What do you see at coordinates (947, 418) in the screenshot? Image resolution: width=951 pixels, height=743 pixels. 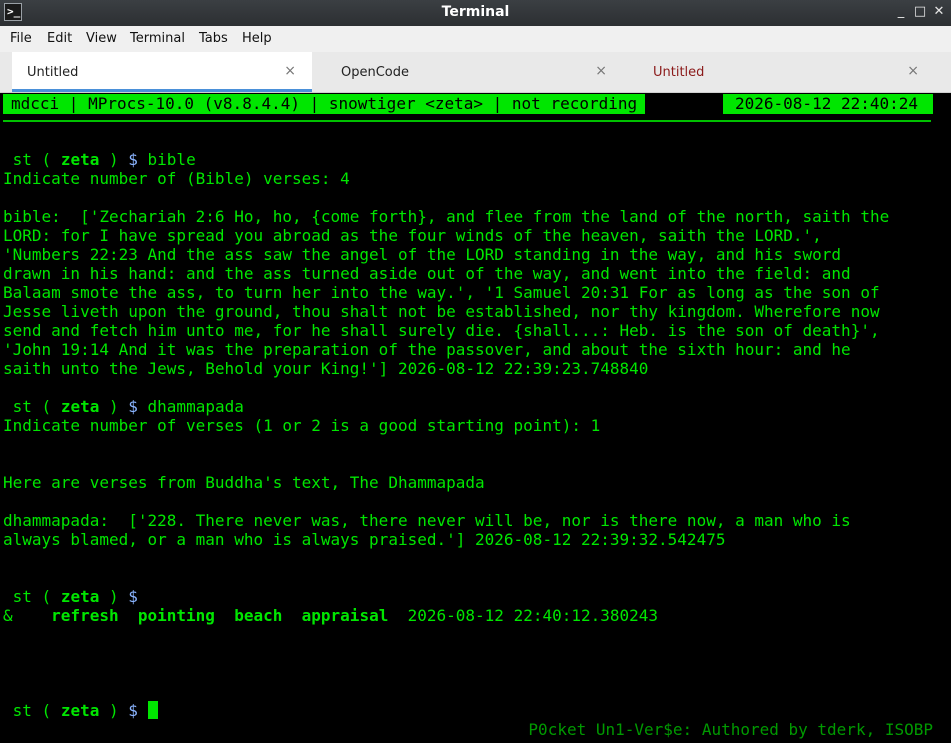 I see `scrollbar` at bounding box center [947, 418].